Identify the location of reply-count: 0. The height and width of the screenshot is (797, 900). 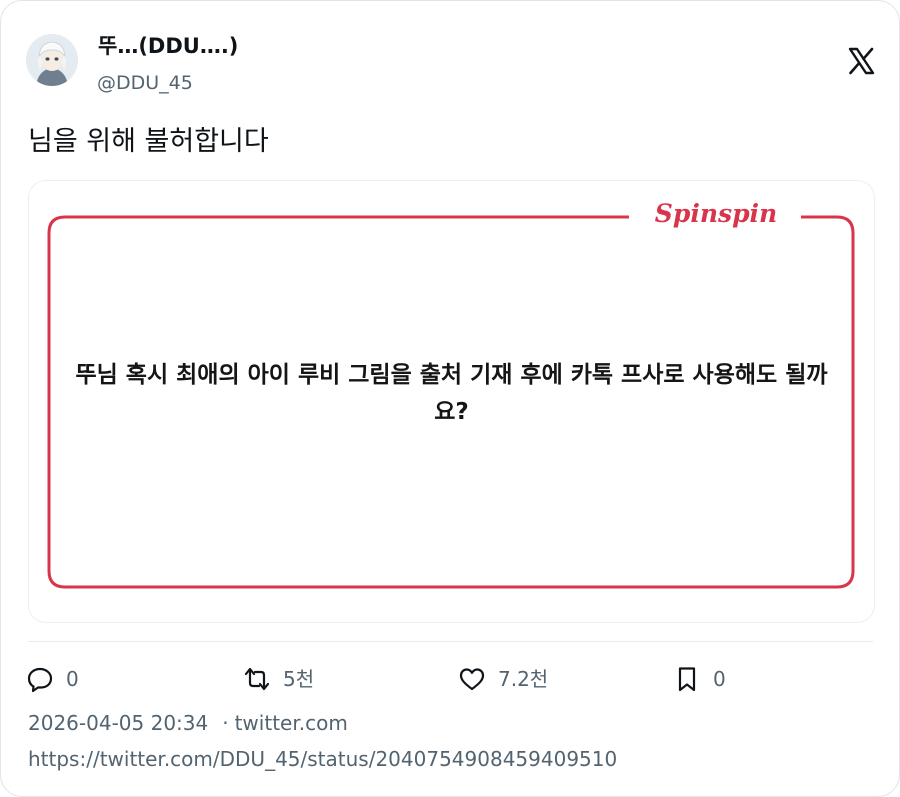
(72, 679).